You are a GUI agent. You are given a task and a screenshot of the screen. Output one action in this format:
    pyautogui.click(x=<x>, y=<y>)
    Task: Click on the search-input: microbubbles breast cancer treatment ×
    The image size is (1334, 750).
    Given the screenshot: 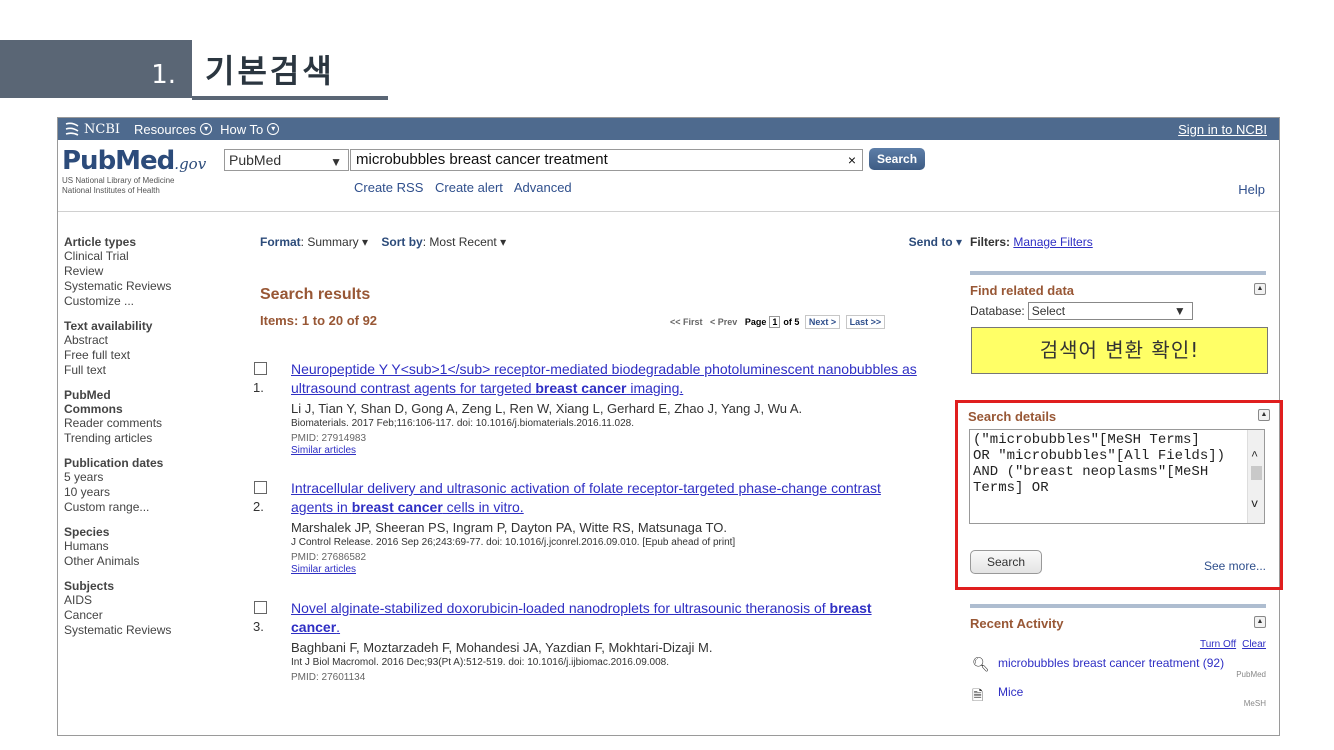 What is the action you would take?
    pyautogui.click(x=606, y=160)
    